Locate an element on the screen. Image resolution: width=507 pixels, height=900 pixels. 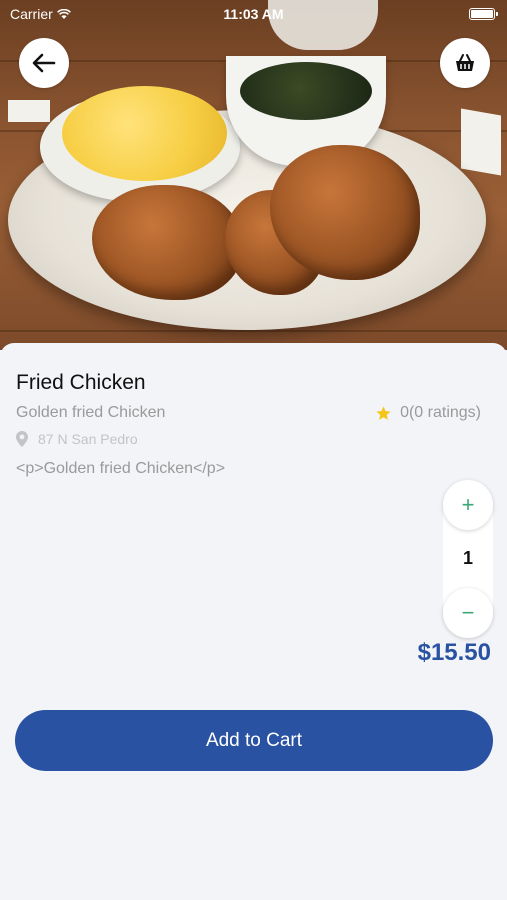
restaurant-address: 87 N San Pedro is located at coordinates (77, 439).